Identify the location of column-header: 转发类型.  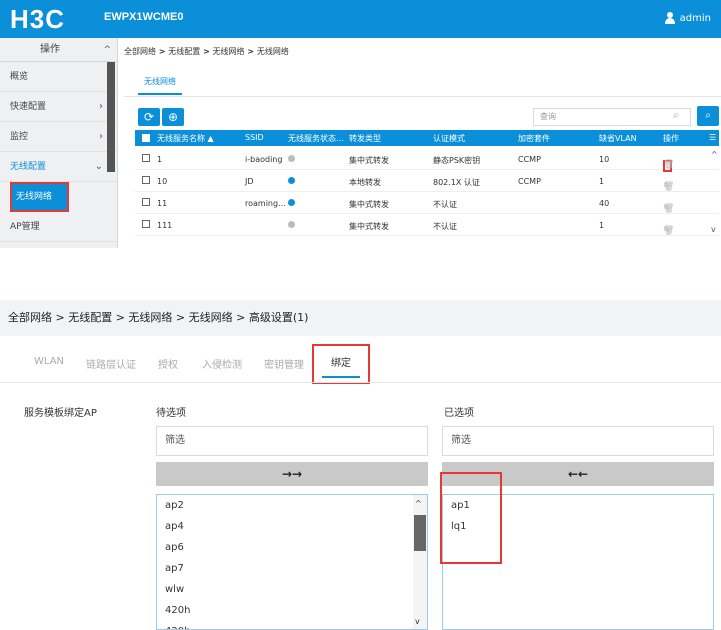
(365, 138).